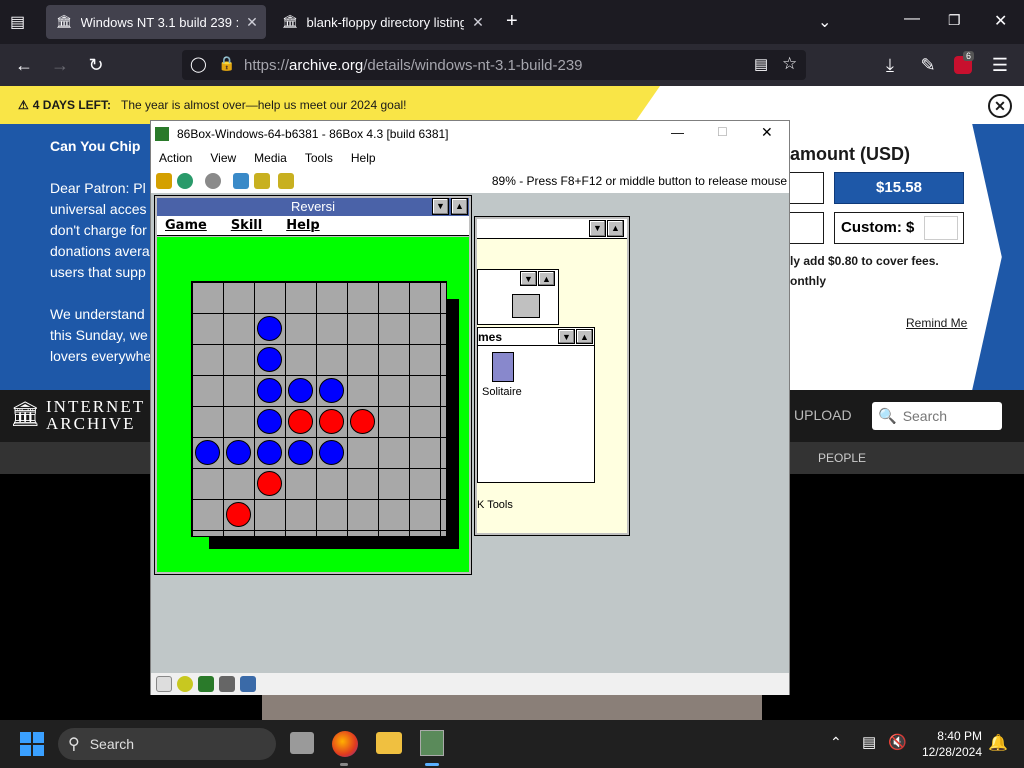 This screenshot has width=1024, height=768. I want to click on task-view-icon, so click(302, 743).